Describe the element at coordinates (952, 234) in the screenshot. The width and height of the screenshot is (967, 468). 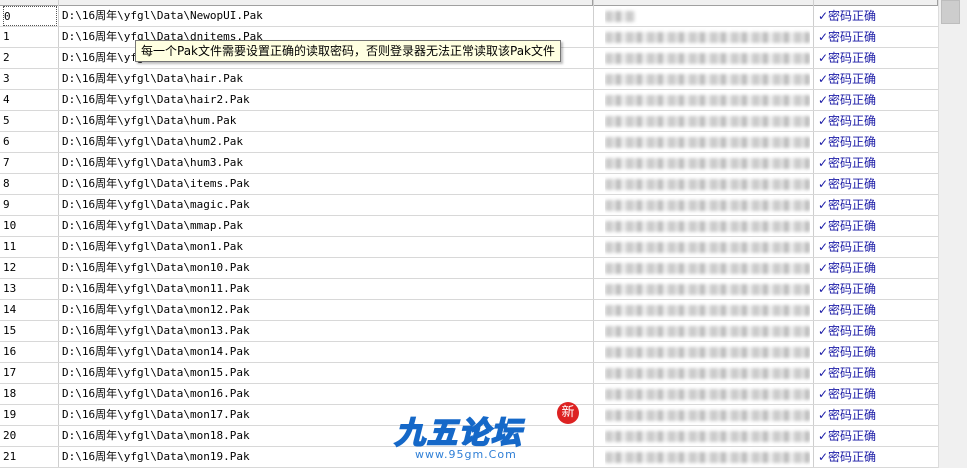
I see `vertical-scrollbar` at that location.